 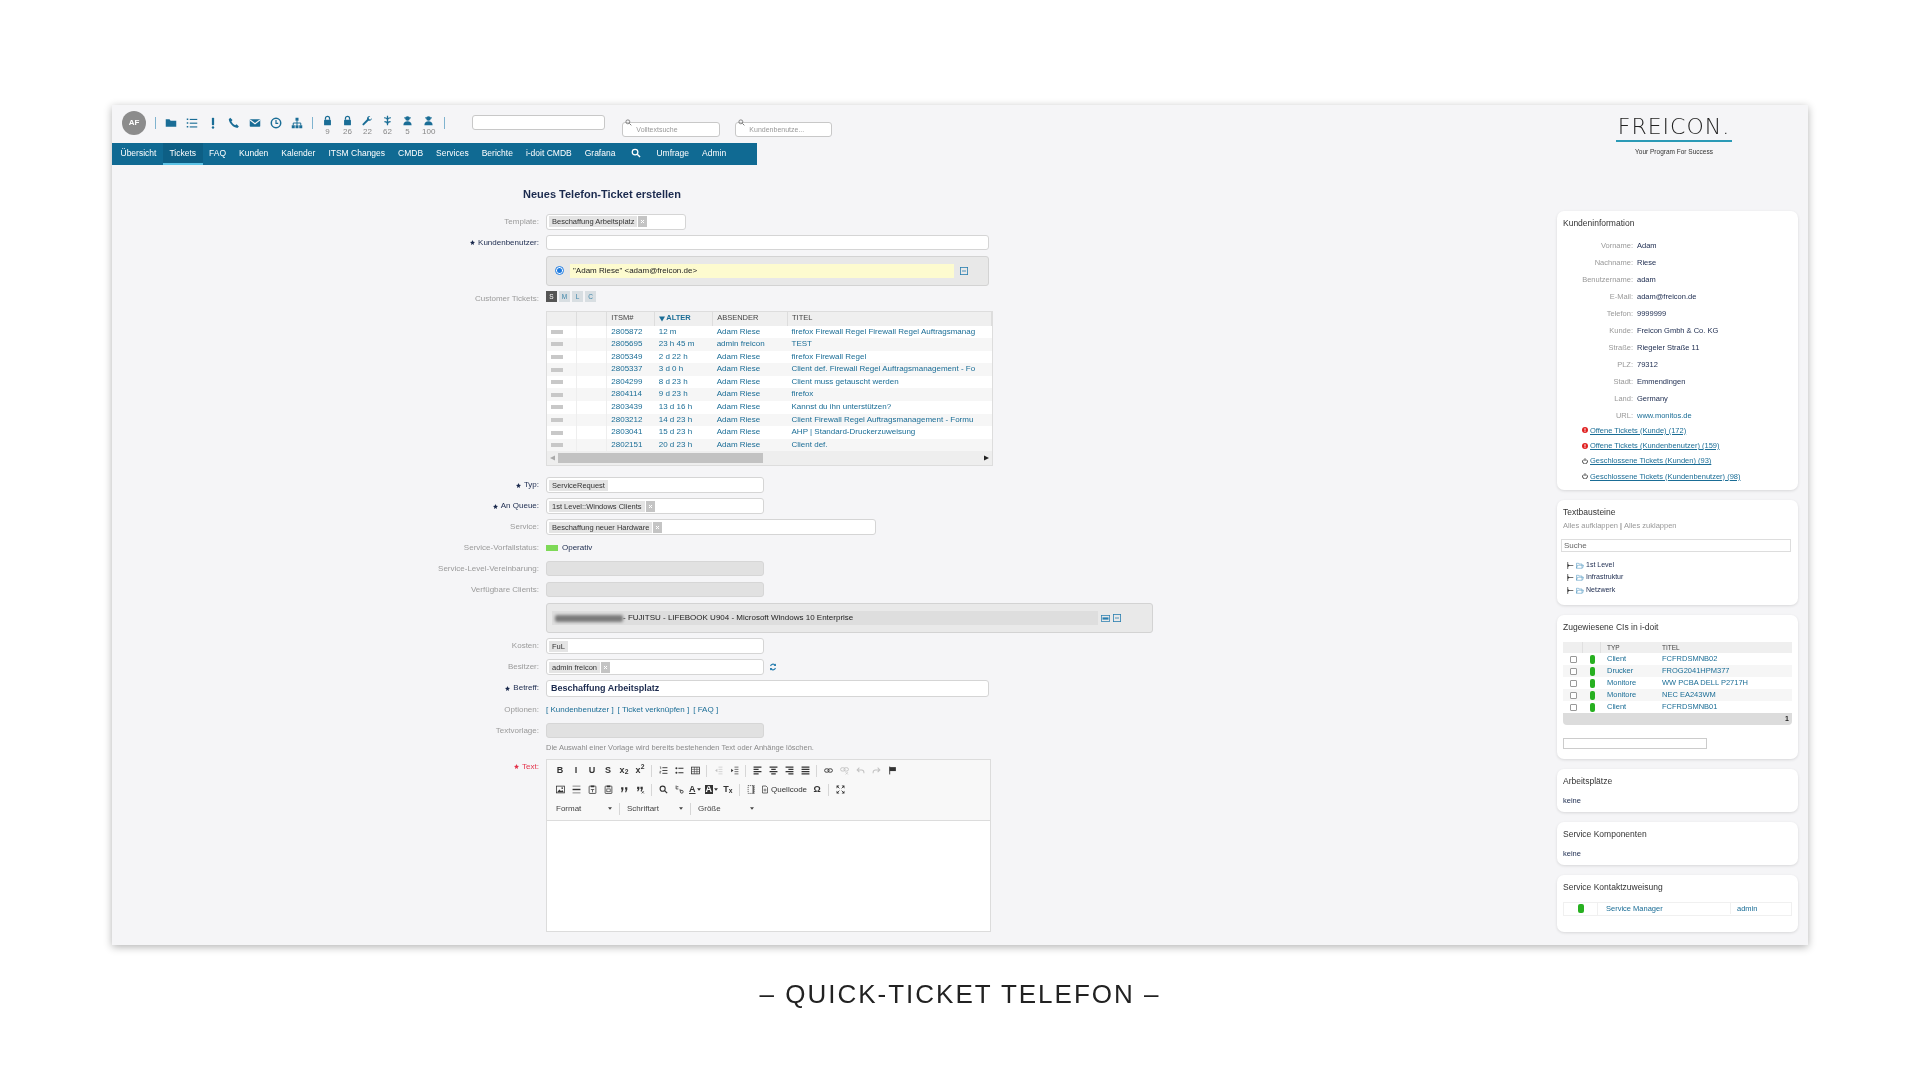 I want to click on customer-field: "Adam Riese" <adam@freicon.de>, so click(x=762, y=270).